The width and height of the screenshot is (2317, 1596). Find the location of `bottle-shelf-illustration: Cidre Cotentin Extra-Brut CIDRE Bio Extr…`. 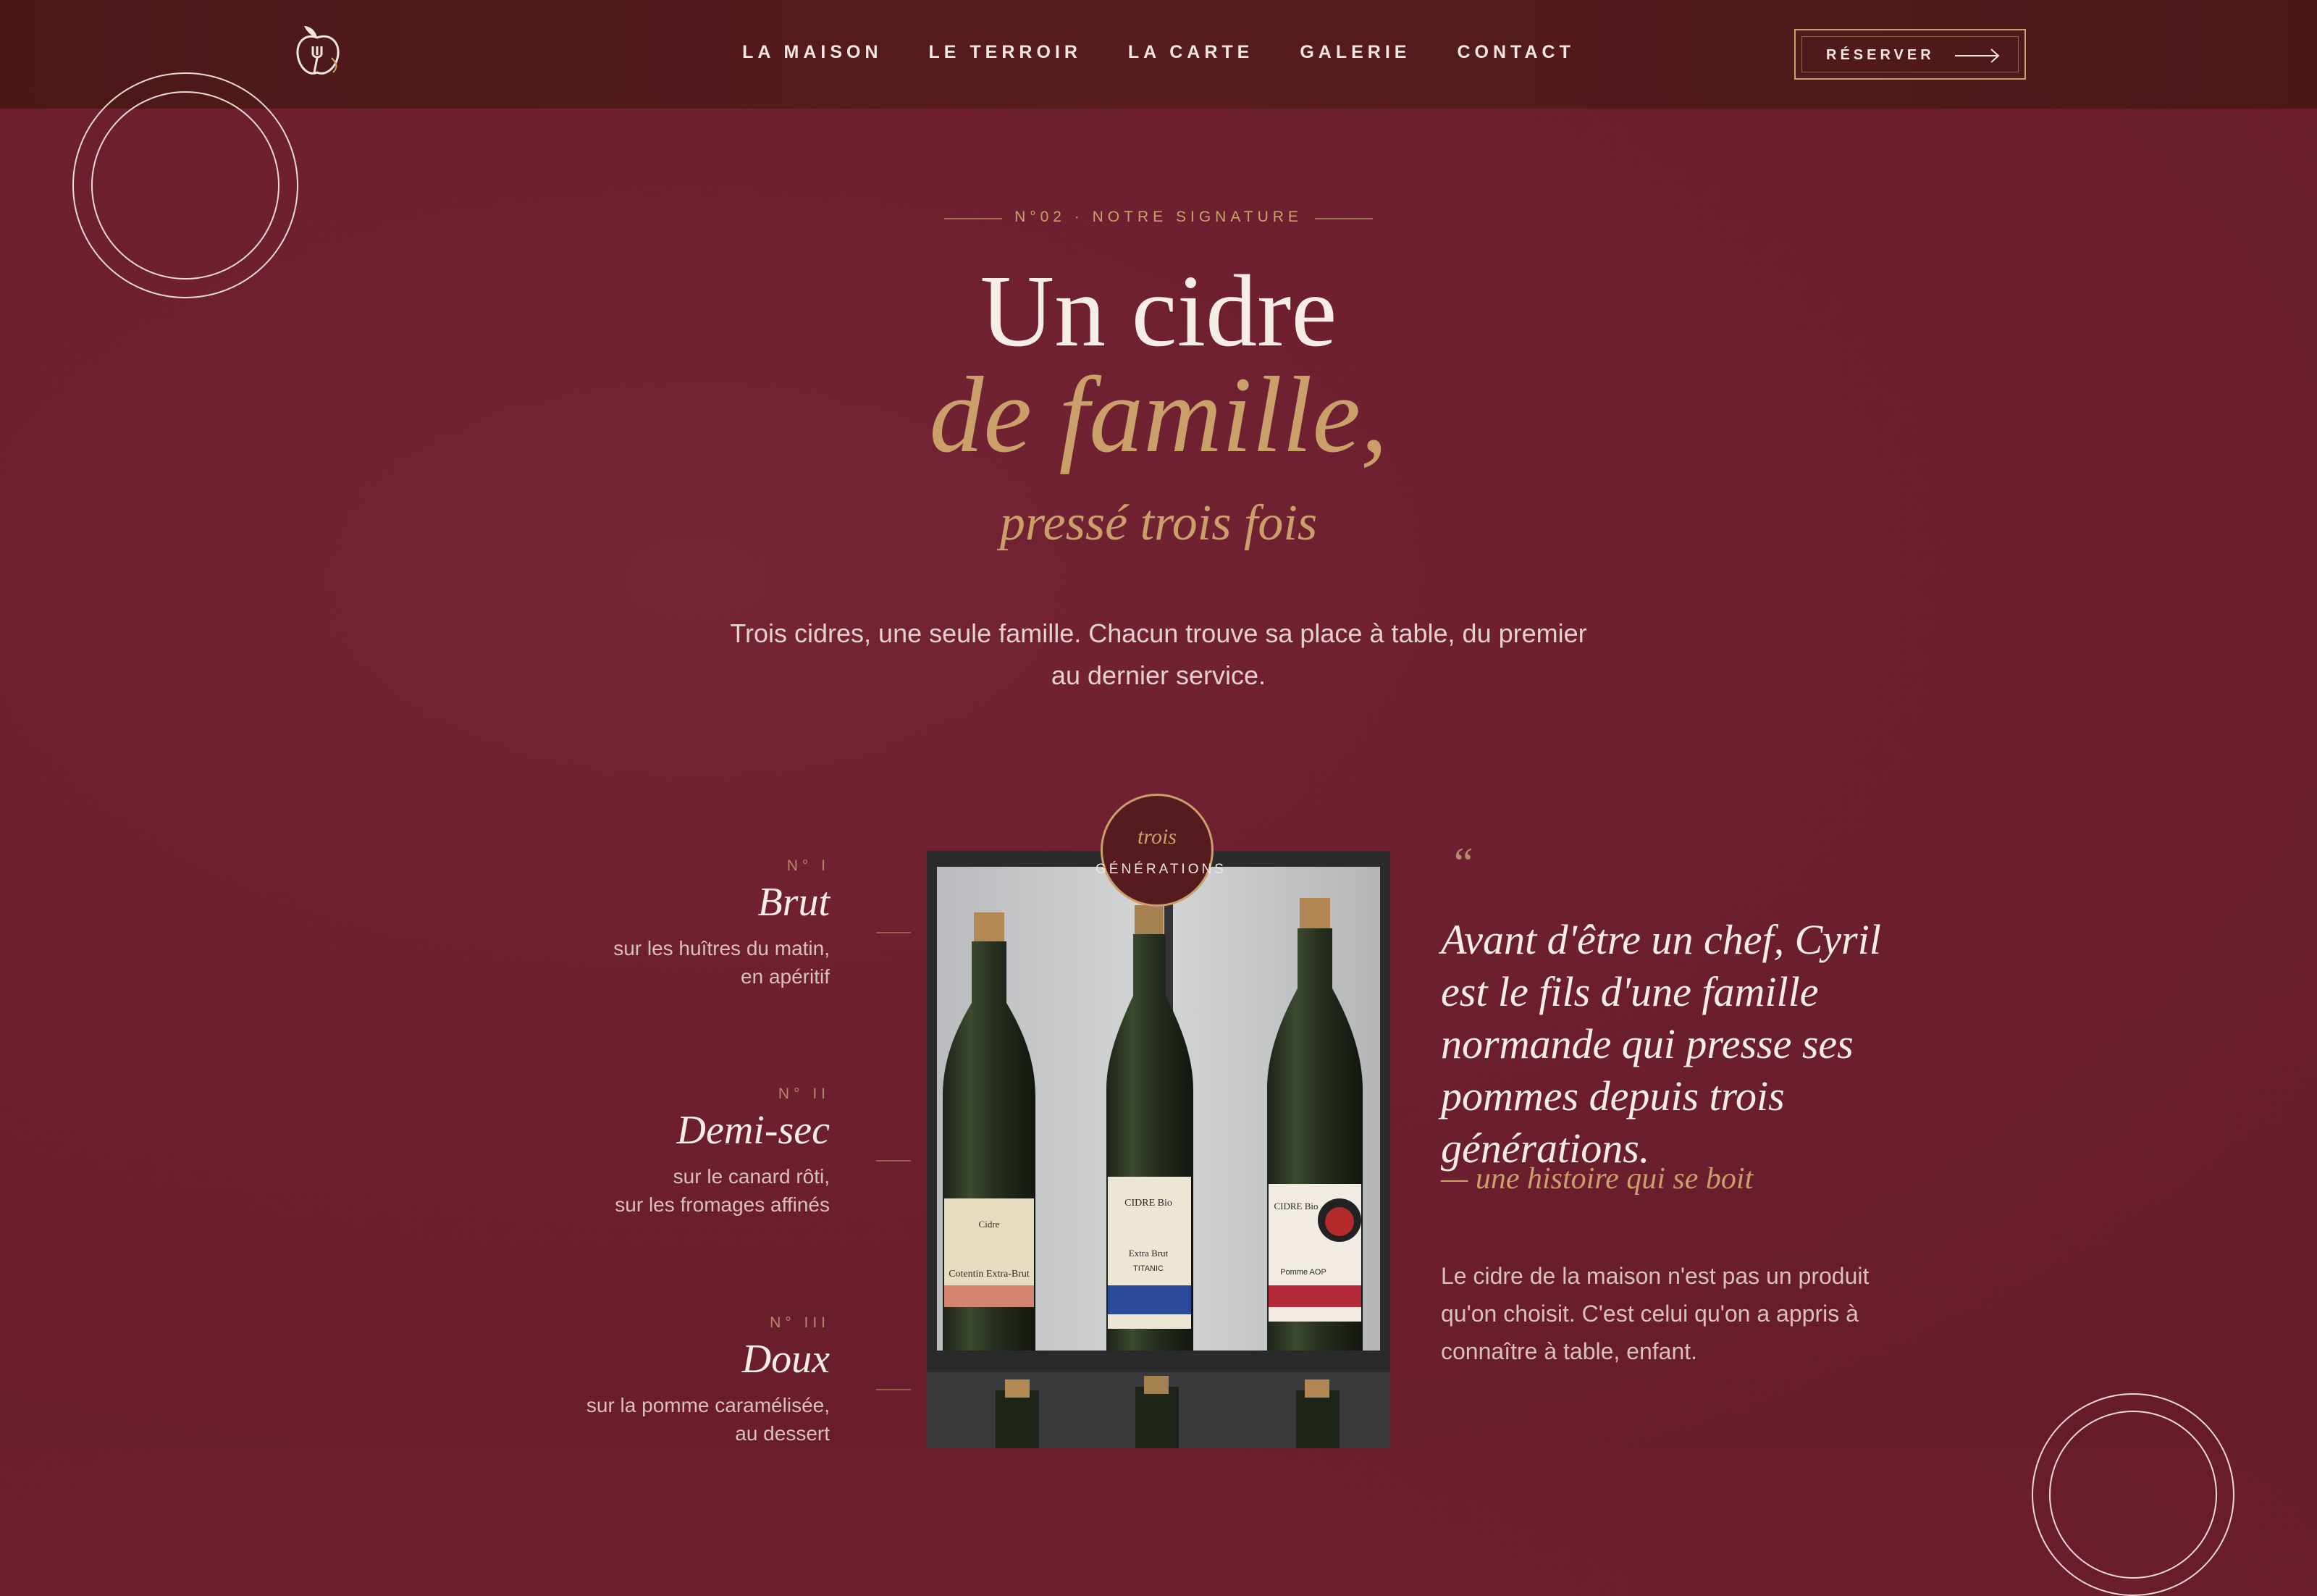

bottle-shelf-illustration: Cidre Cotentin Extra-Brut CIDRE Bio Extr… is located at coordinates (1159, 1149).